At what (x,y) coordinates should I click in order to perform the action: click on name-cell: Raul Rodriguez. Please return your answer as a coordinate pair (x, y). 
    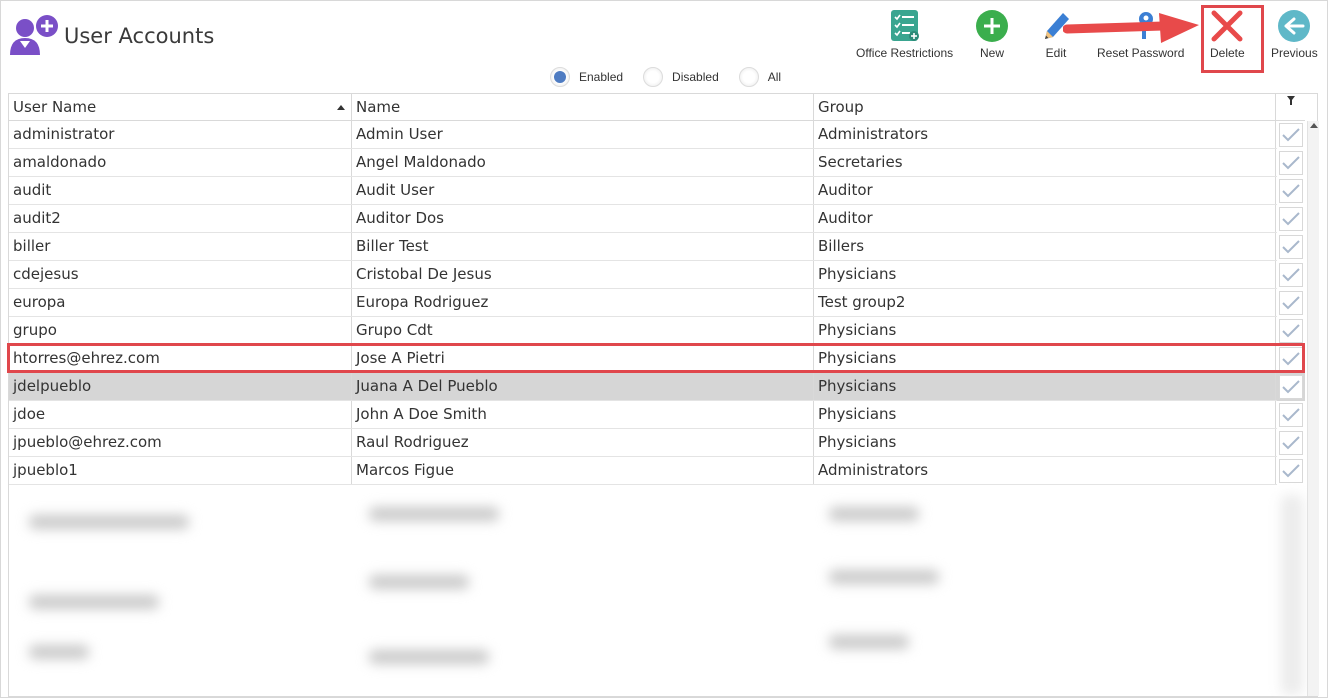
    Looking at the image, I should click on (583, 442).